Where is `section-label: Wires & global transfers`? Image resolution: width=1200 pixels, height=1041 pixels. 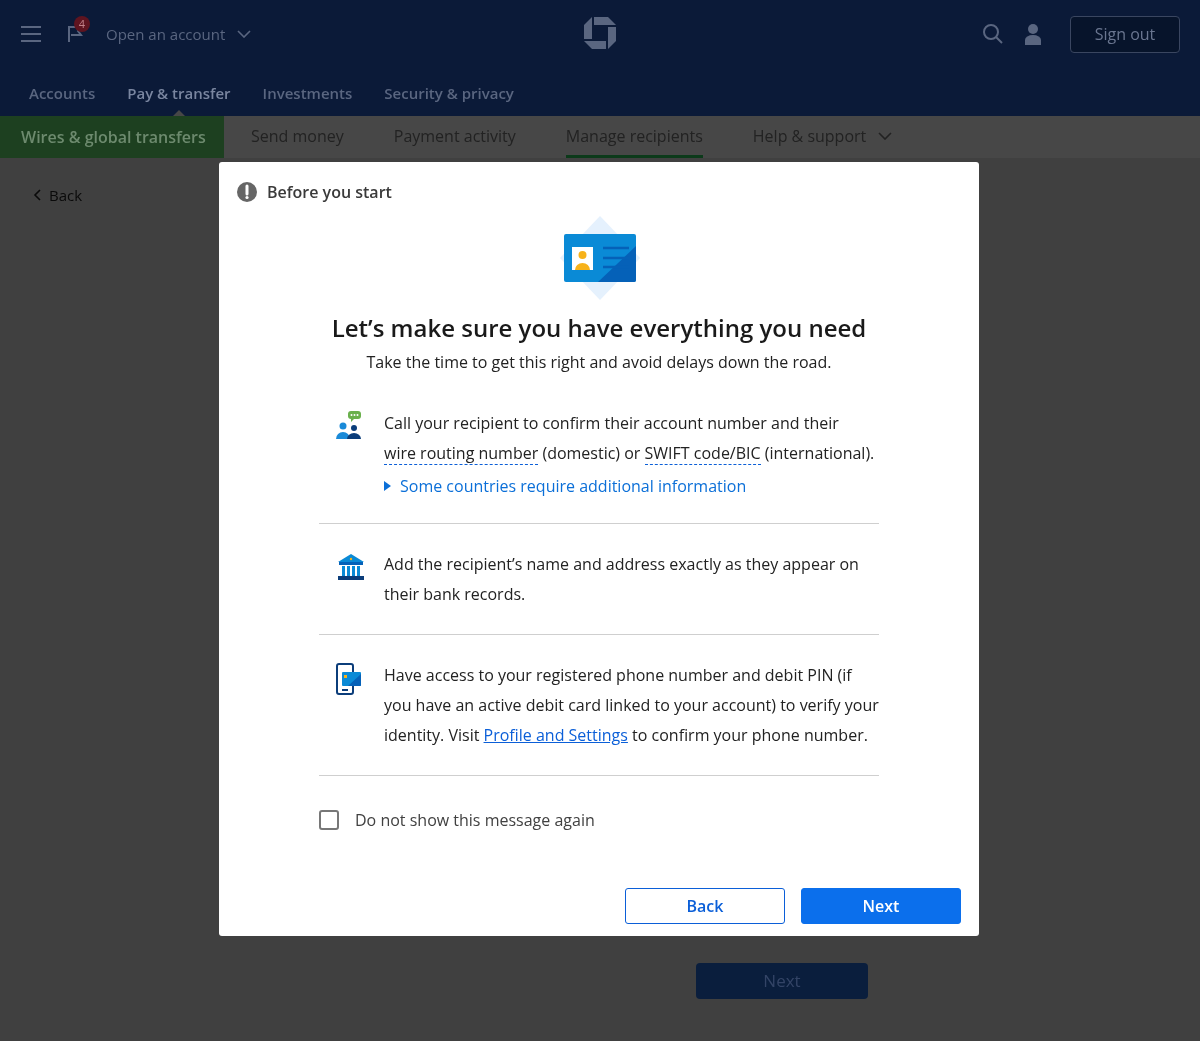 section-label: Wires & global transfers is located at coordinates (112, 137).